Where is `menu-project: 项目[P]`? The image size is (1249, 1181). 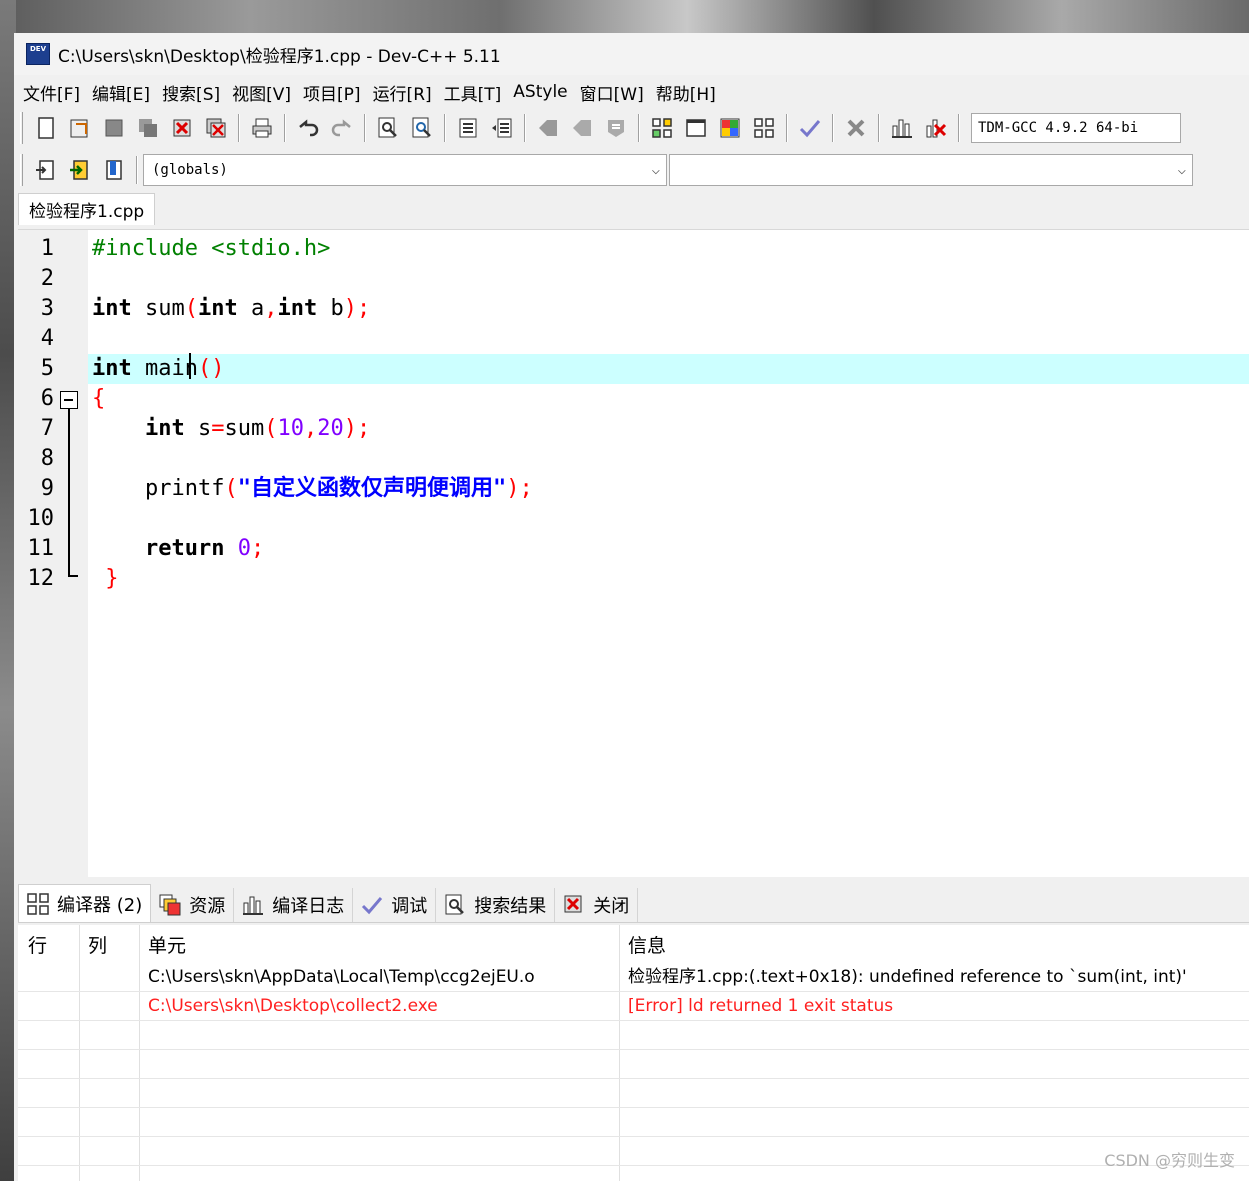 menu-project: 项目[P] is located at coordinates (337, 92).